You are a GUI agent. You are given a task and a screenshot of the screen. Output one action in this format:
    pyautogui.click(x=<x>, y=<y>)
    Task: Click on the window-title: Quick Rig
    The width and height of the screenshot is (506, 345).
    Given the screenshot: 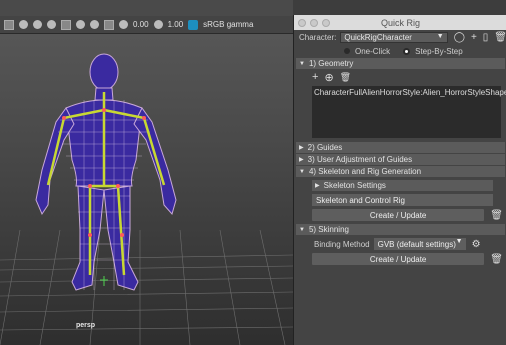 What is the action you would take?
    pyautogui.click(x=400, y=22)
    